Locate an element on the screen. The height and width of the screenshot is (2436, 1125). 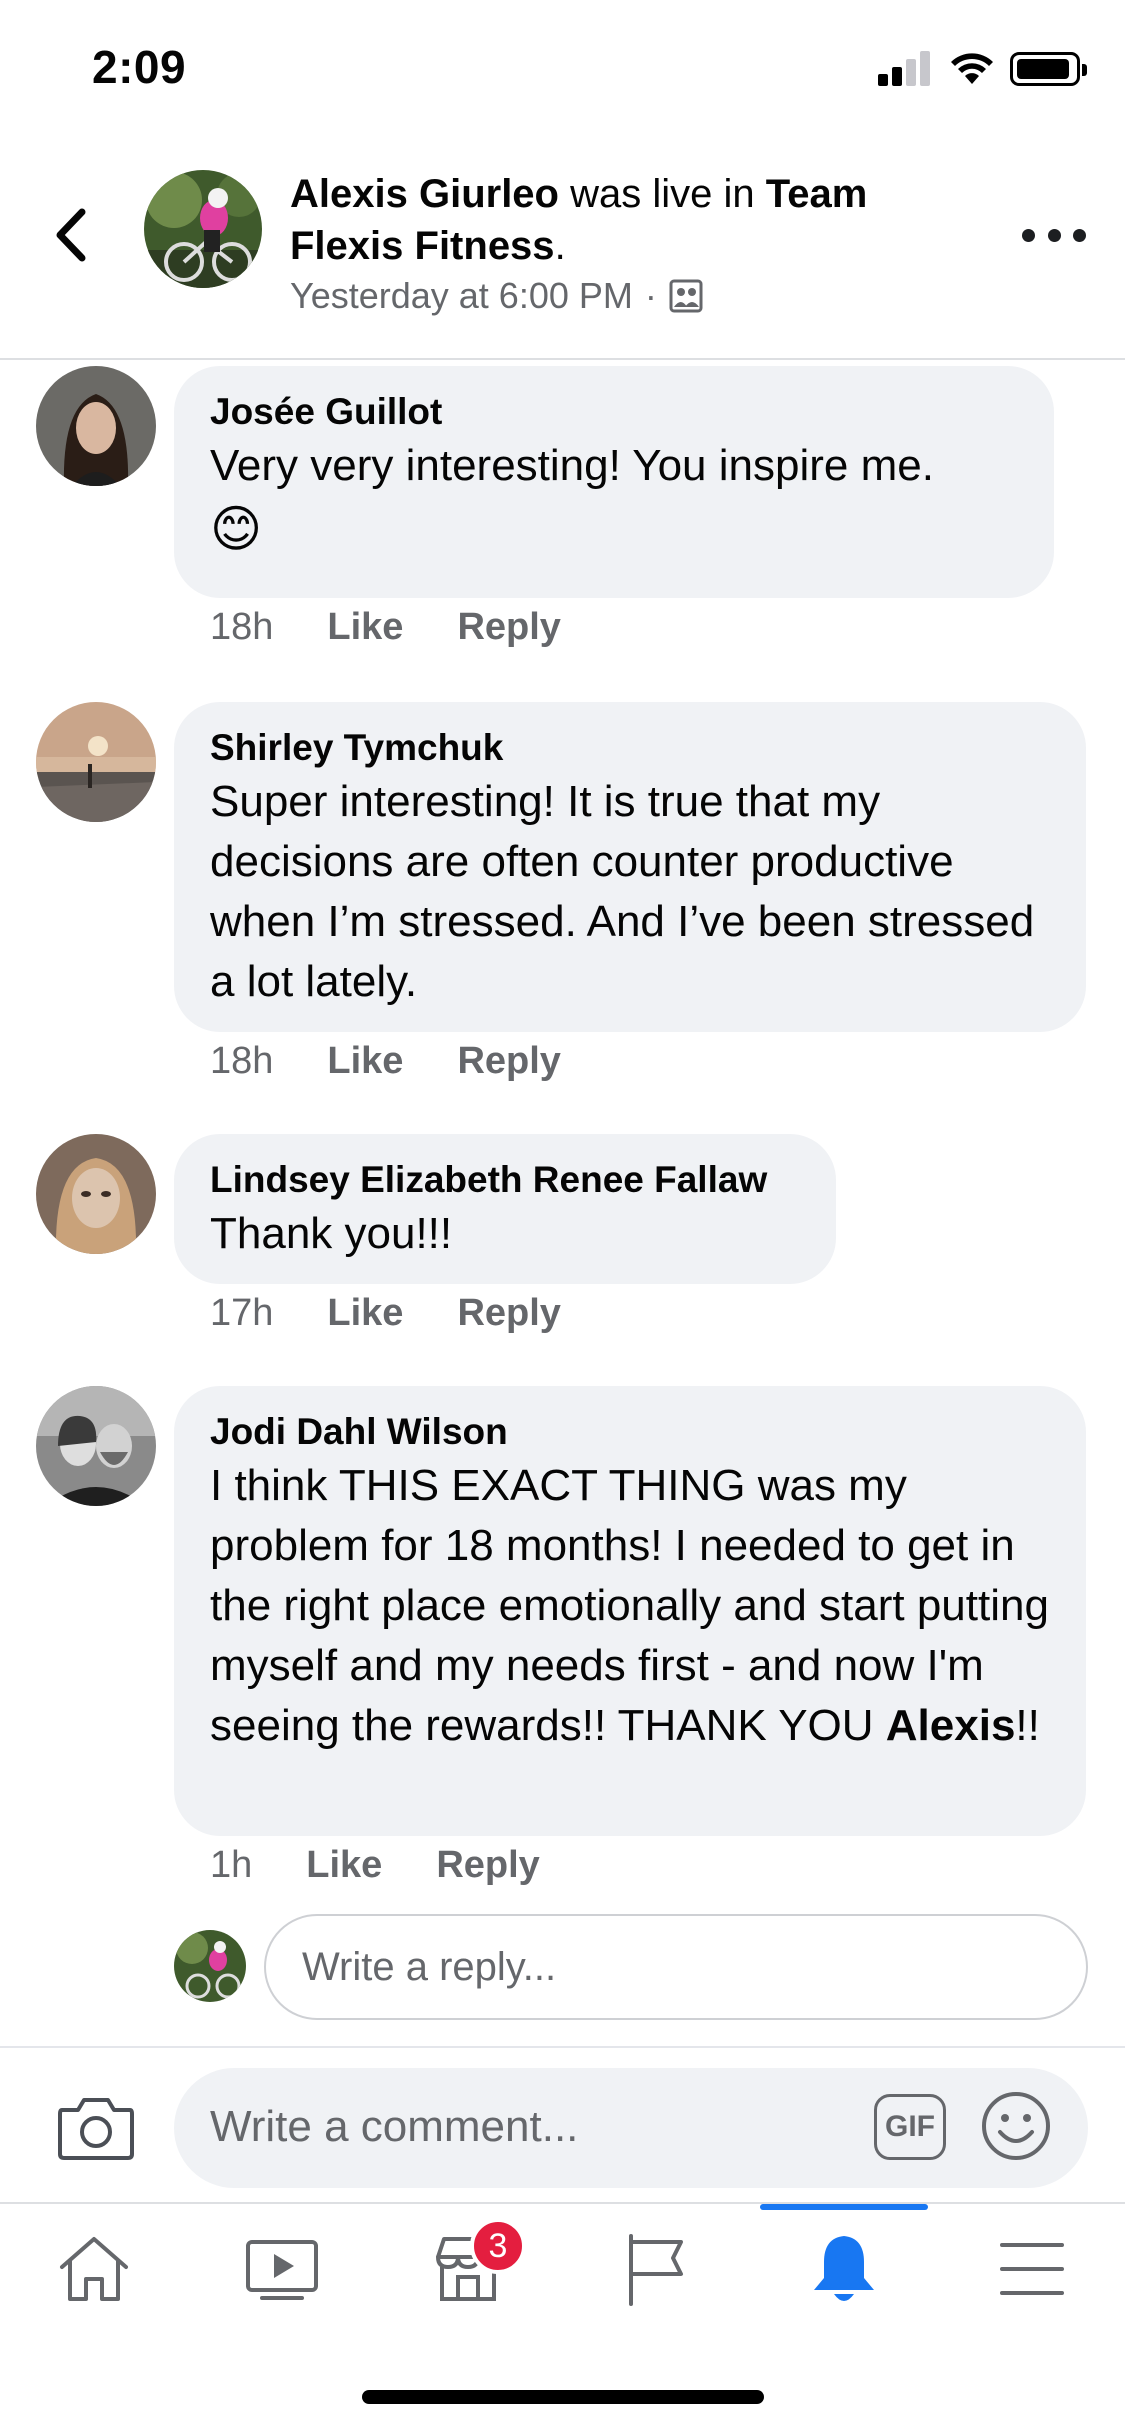
comment-actions: 1h Like Reply is located at coordinates (375, 1865).